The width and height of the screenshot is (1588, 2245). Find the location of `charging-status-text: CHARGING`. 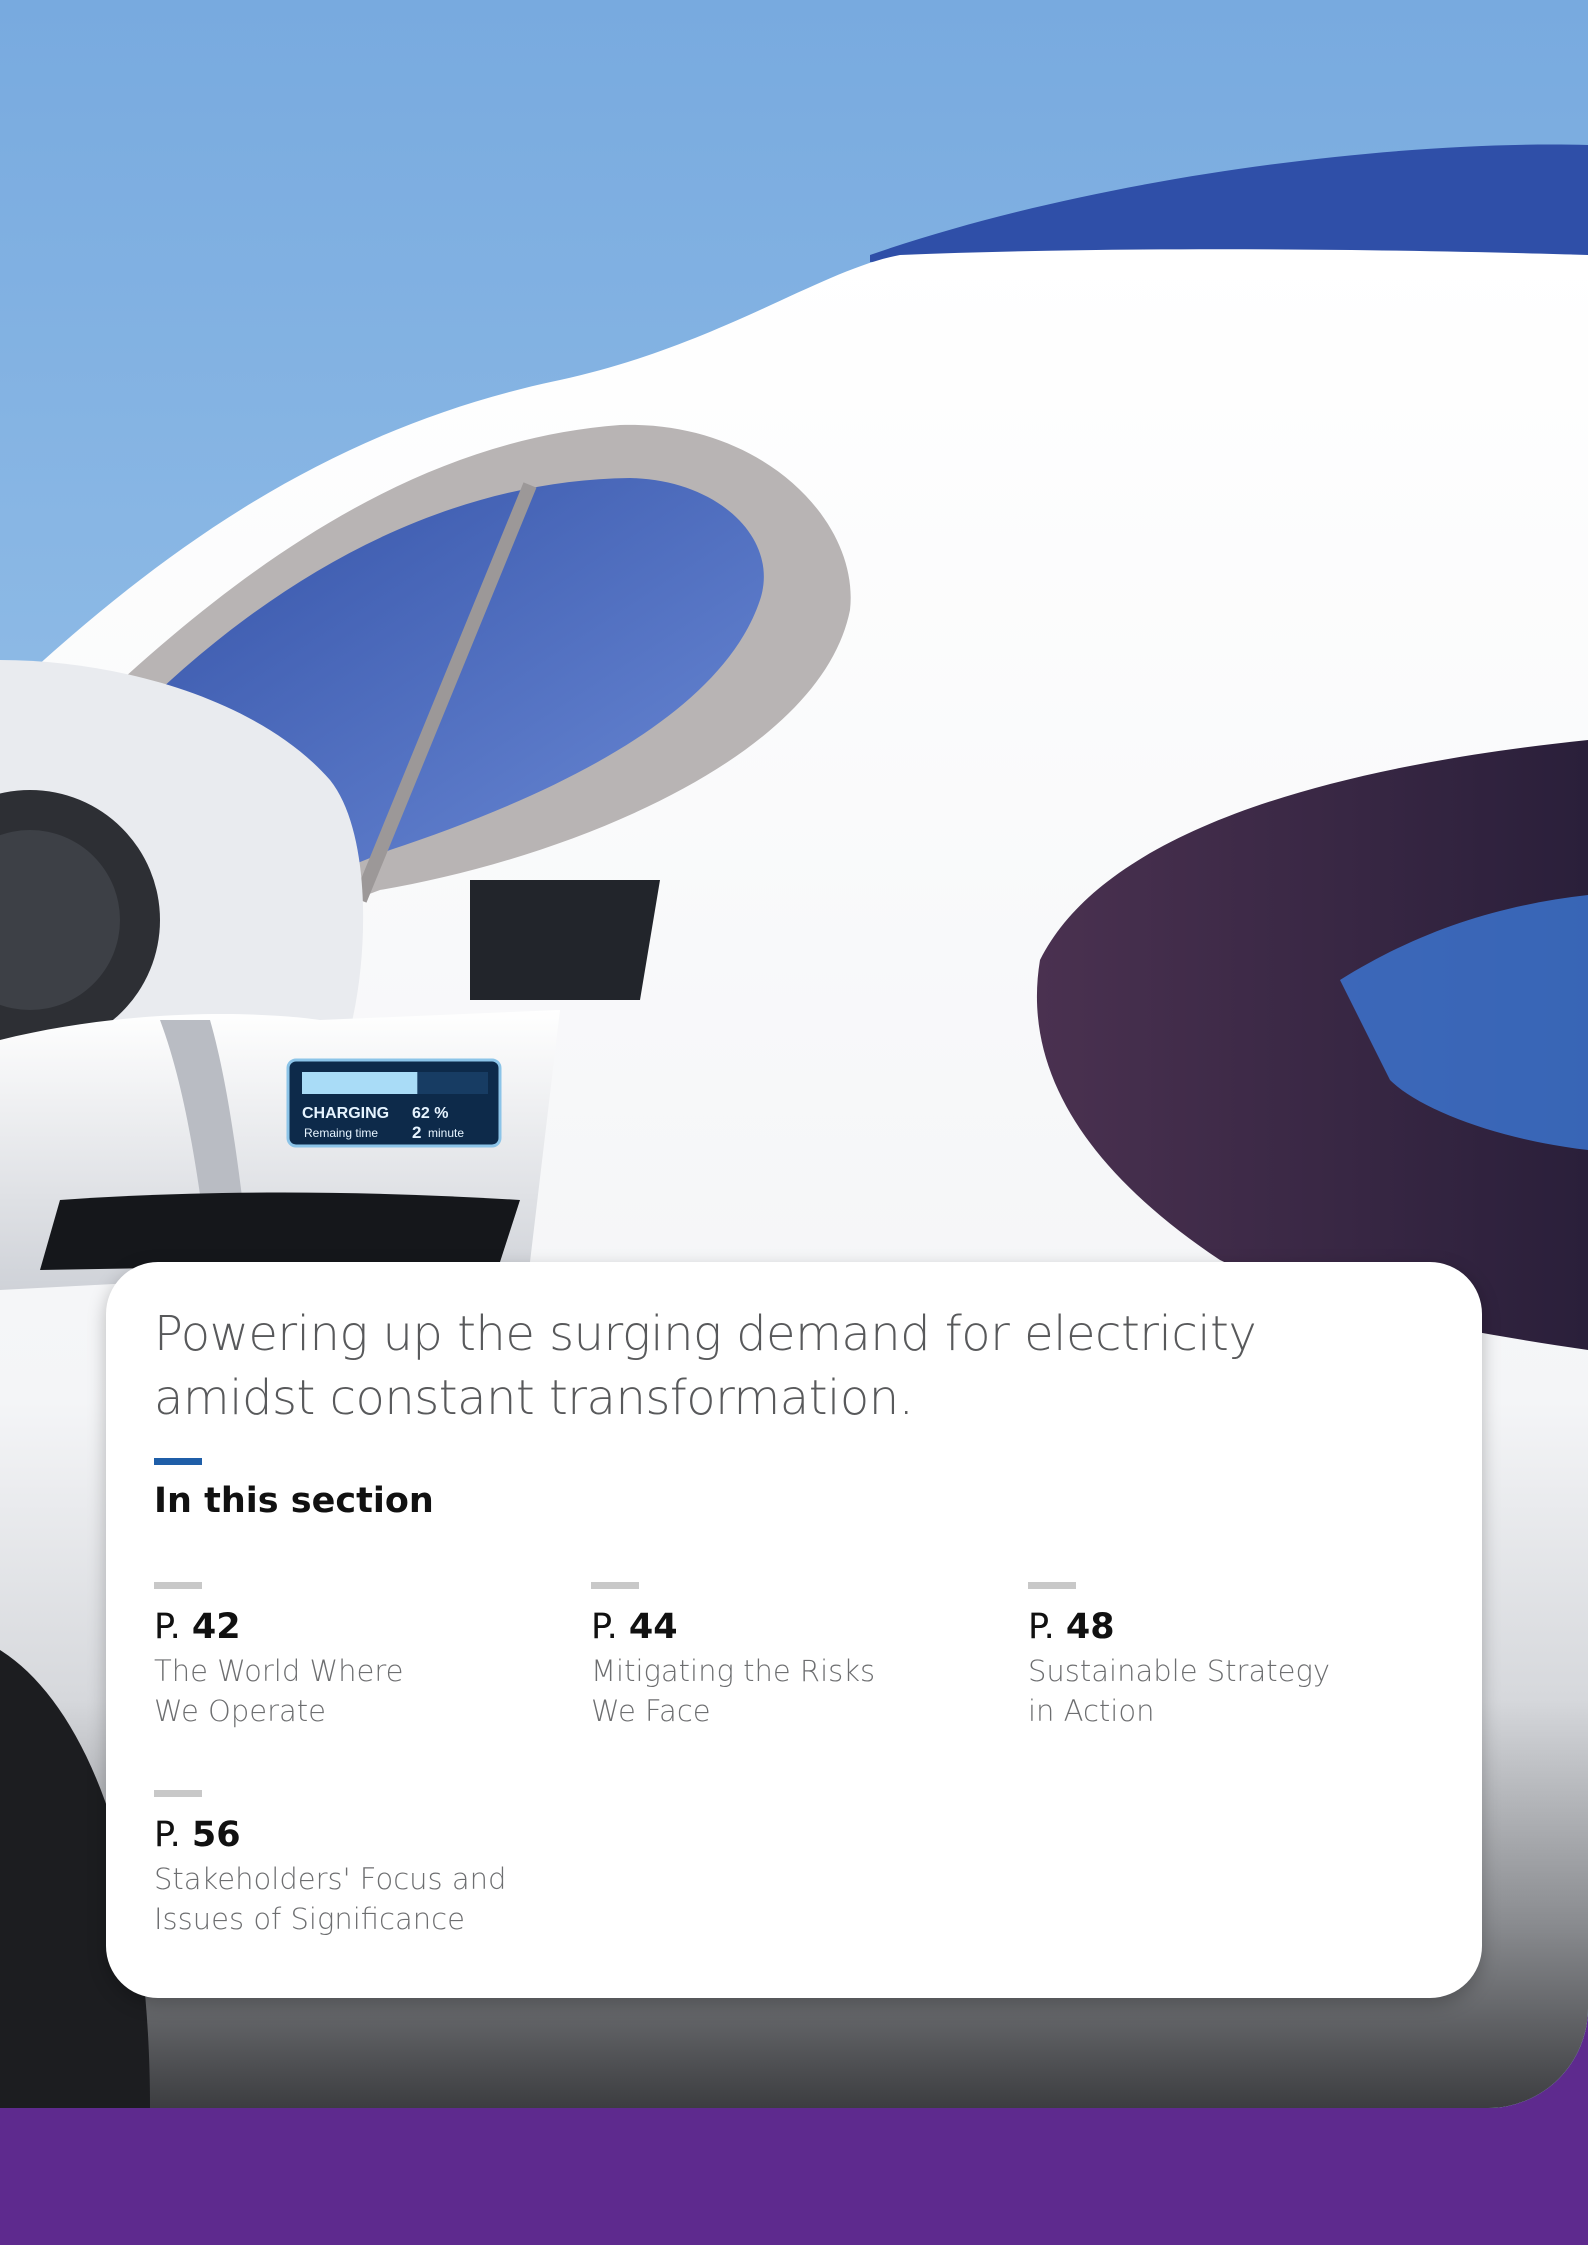

charging-status-text: CHARGING is located at coordinates (345, 1113).